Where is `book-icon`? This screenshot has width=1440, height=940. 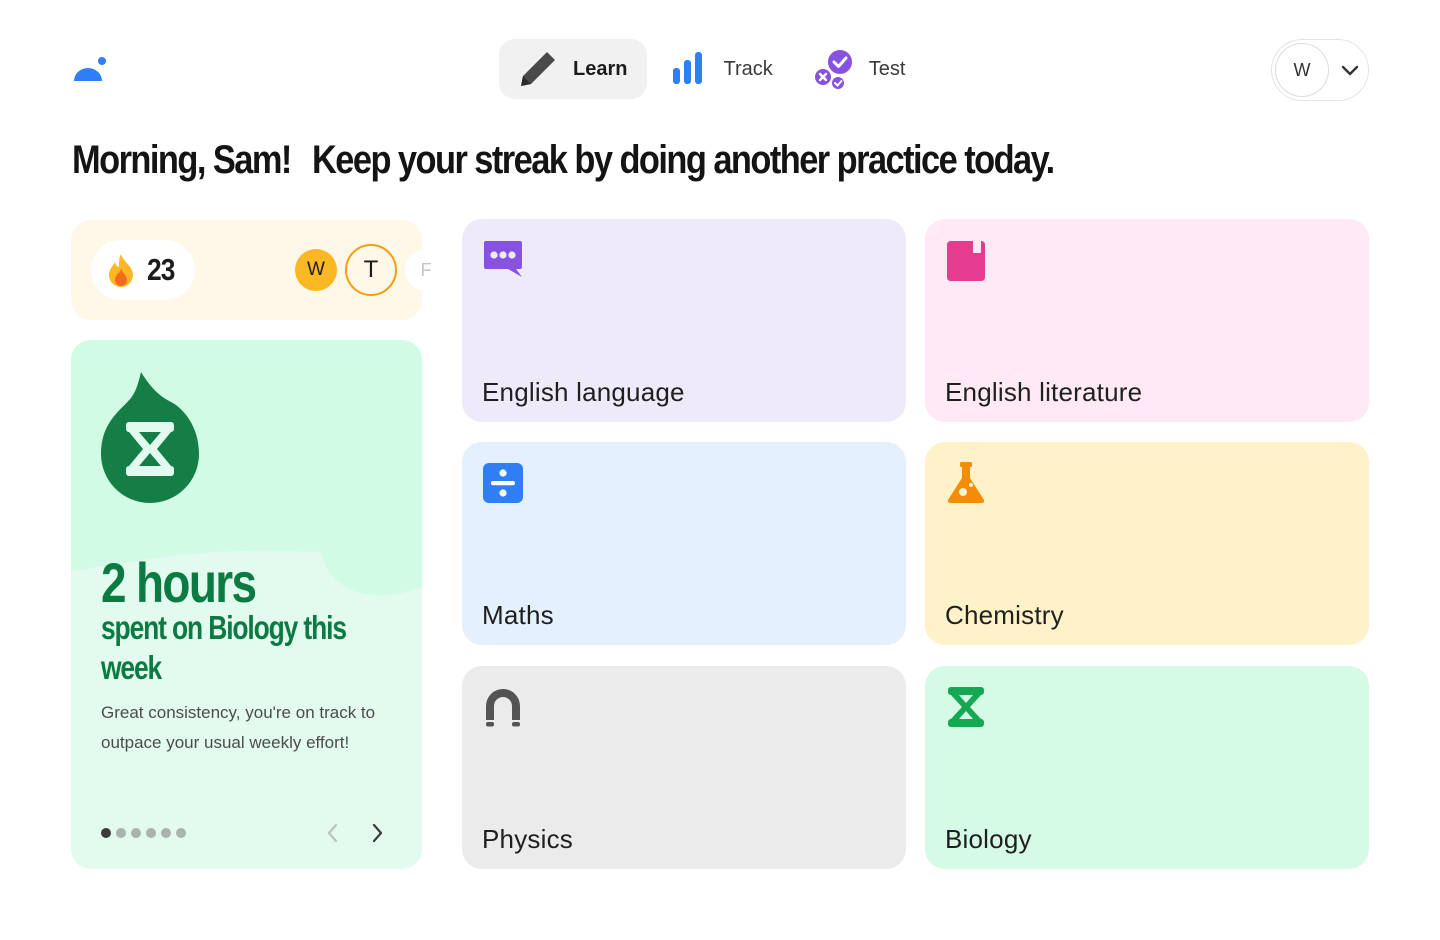
book-icon is located at coordinates (966, 260).